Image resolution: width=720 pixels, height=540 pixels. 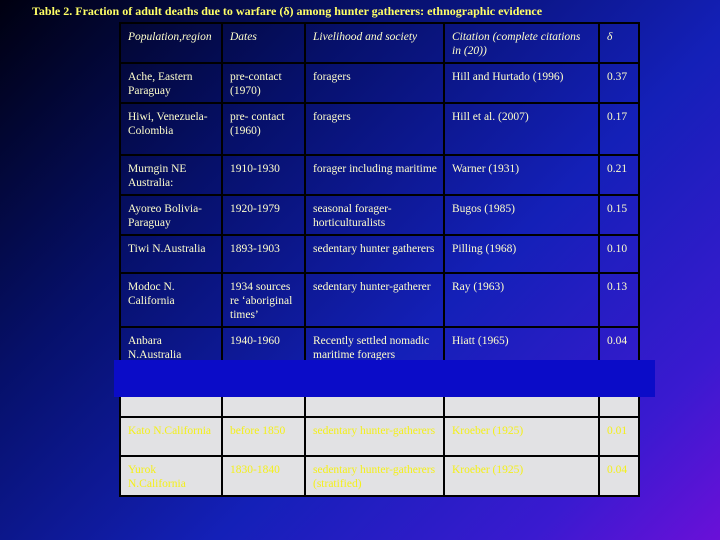 I want to click on header-cell: Citation (complete citations in (20)), so click(x=521, y=43).